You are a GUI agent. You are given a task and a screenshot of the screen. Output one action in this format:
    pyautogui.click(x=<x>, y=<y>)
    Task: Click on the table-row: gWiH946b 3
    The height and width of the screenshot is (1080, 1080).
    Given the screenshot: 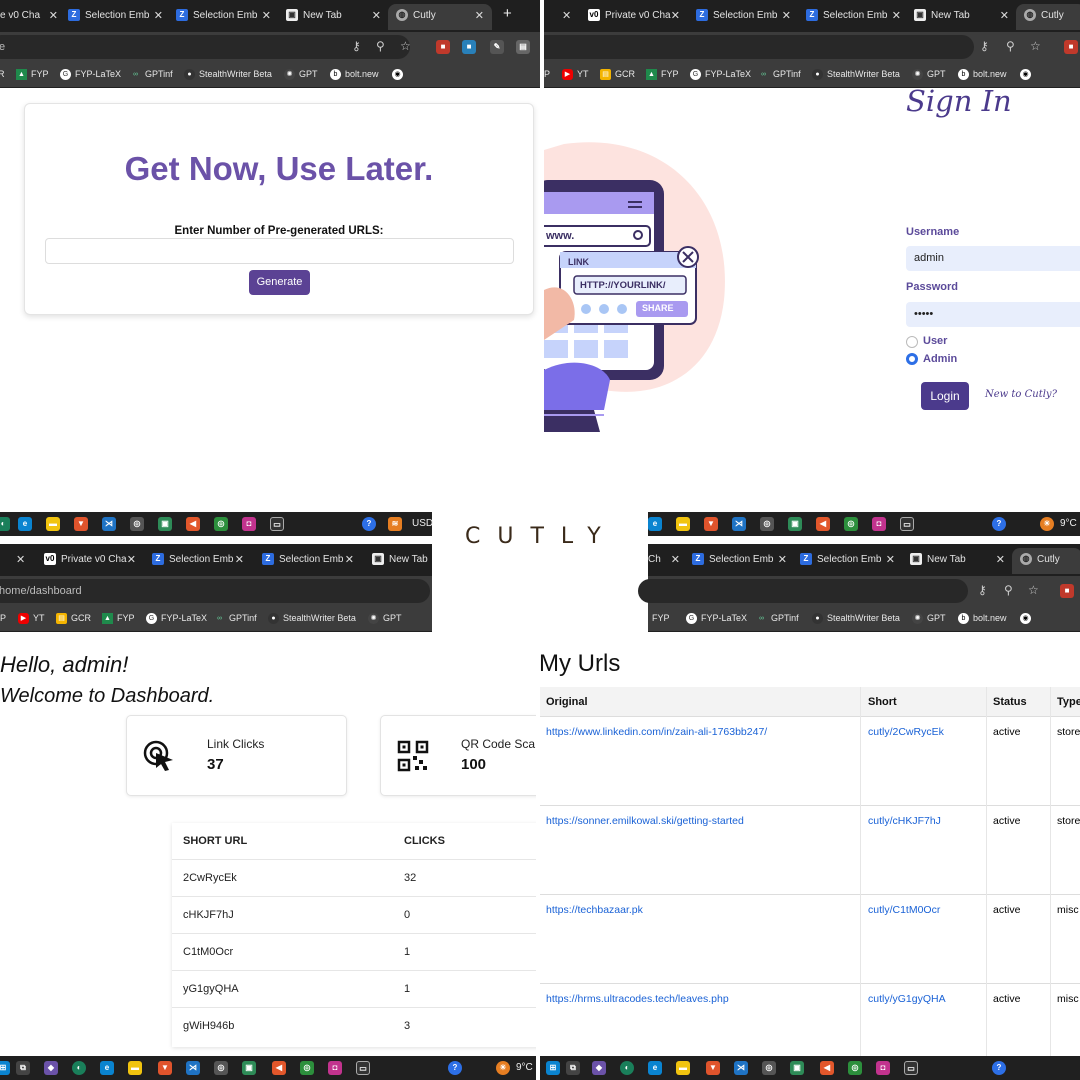 What is the action you would take?
    pyautogui.click(x=354, y=1025)
    